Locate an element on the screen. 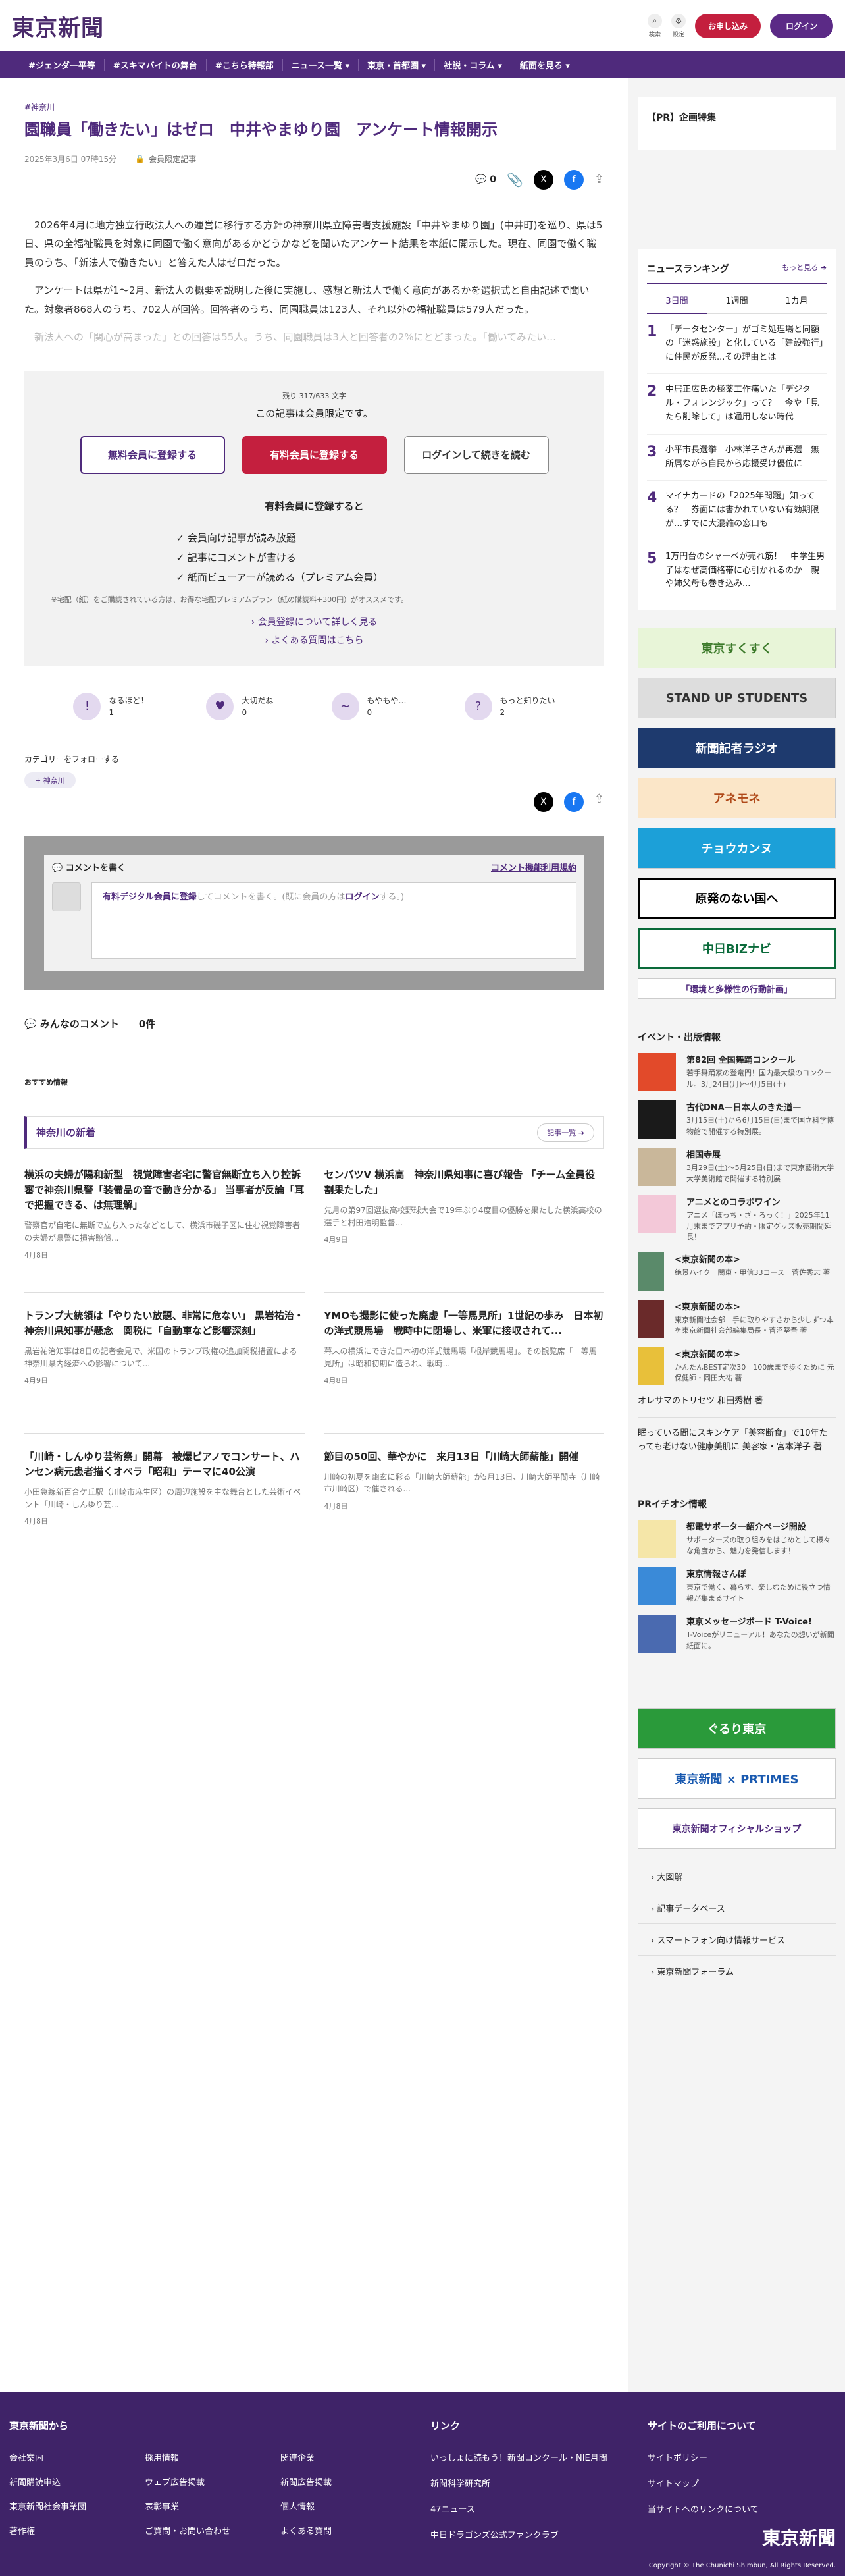  reaction-button: ♥ 大切だね 0 is located at coordinates (240, 706).